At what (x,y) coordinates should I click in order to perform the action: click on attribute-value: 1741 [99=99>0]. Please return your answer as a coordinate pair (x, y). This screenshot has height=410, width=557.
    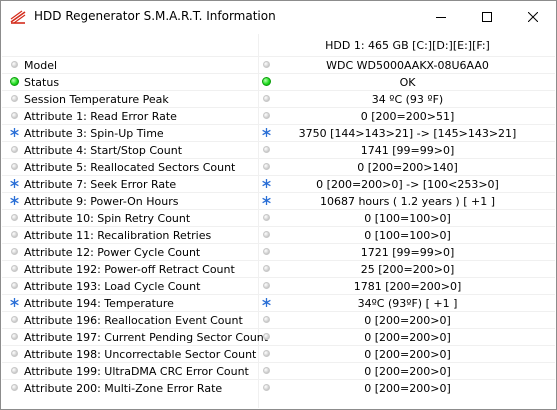
    Looking at the image, I should click on (407, 150).